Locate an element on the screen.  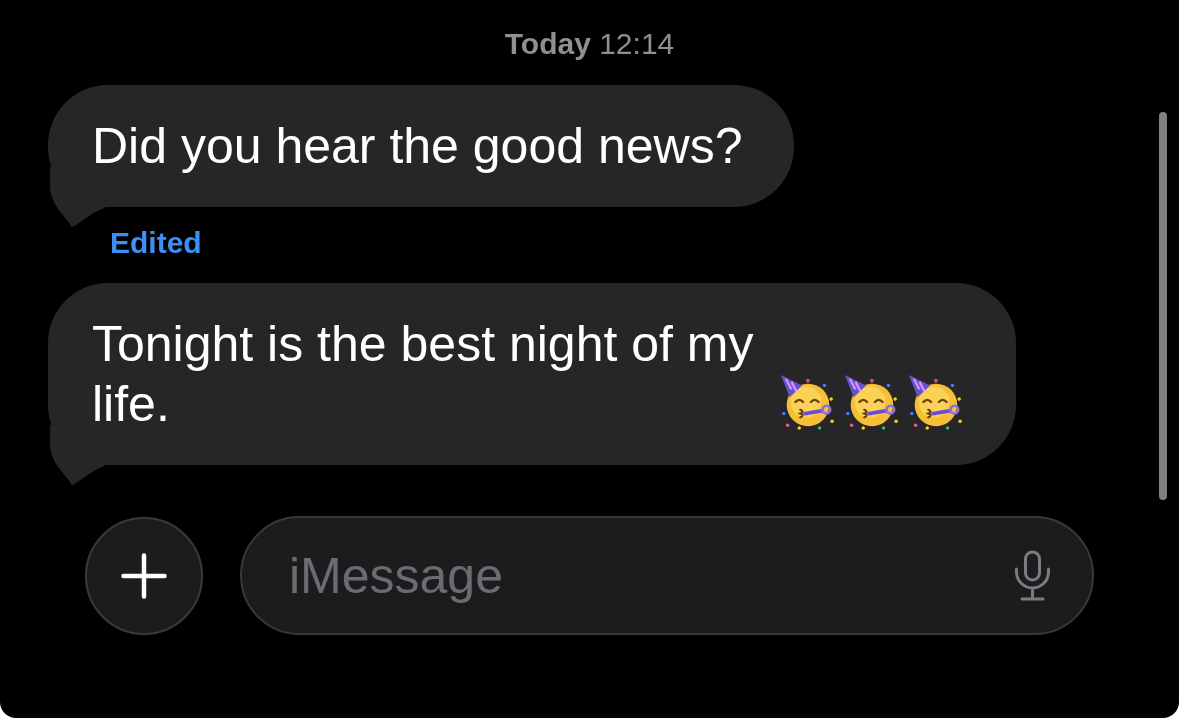
plus-icon is located at coordinates (144, 575).